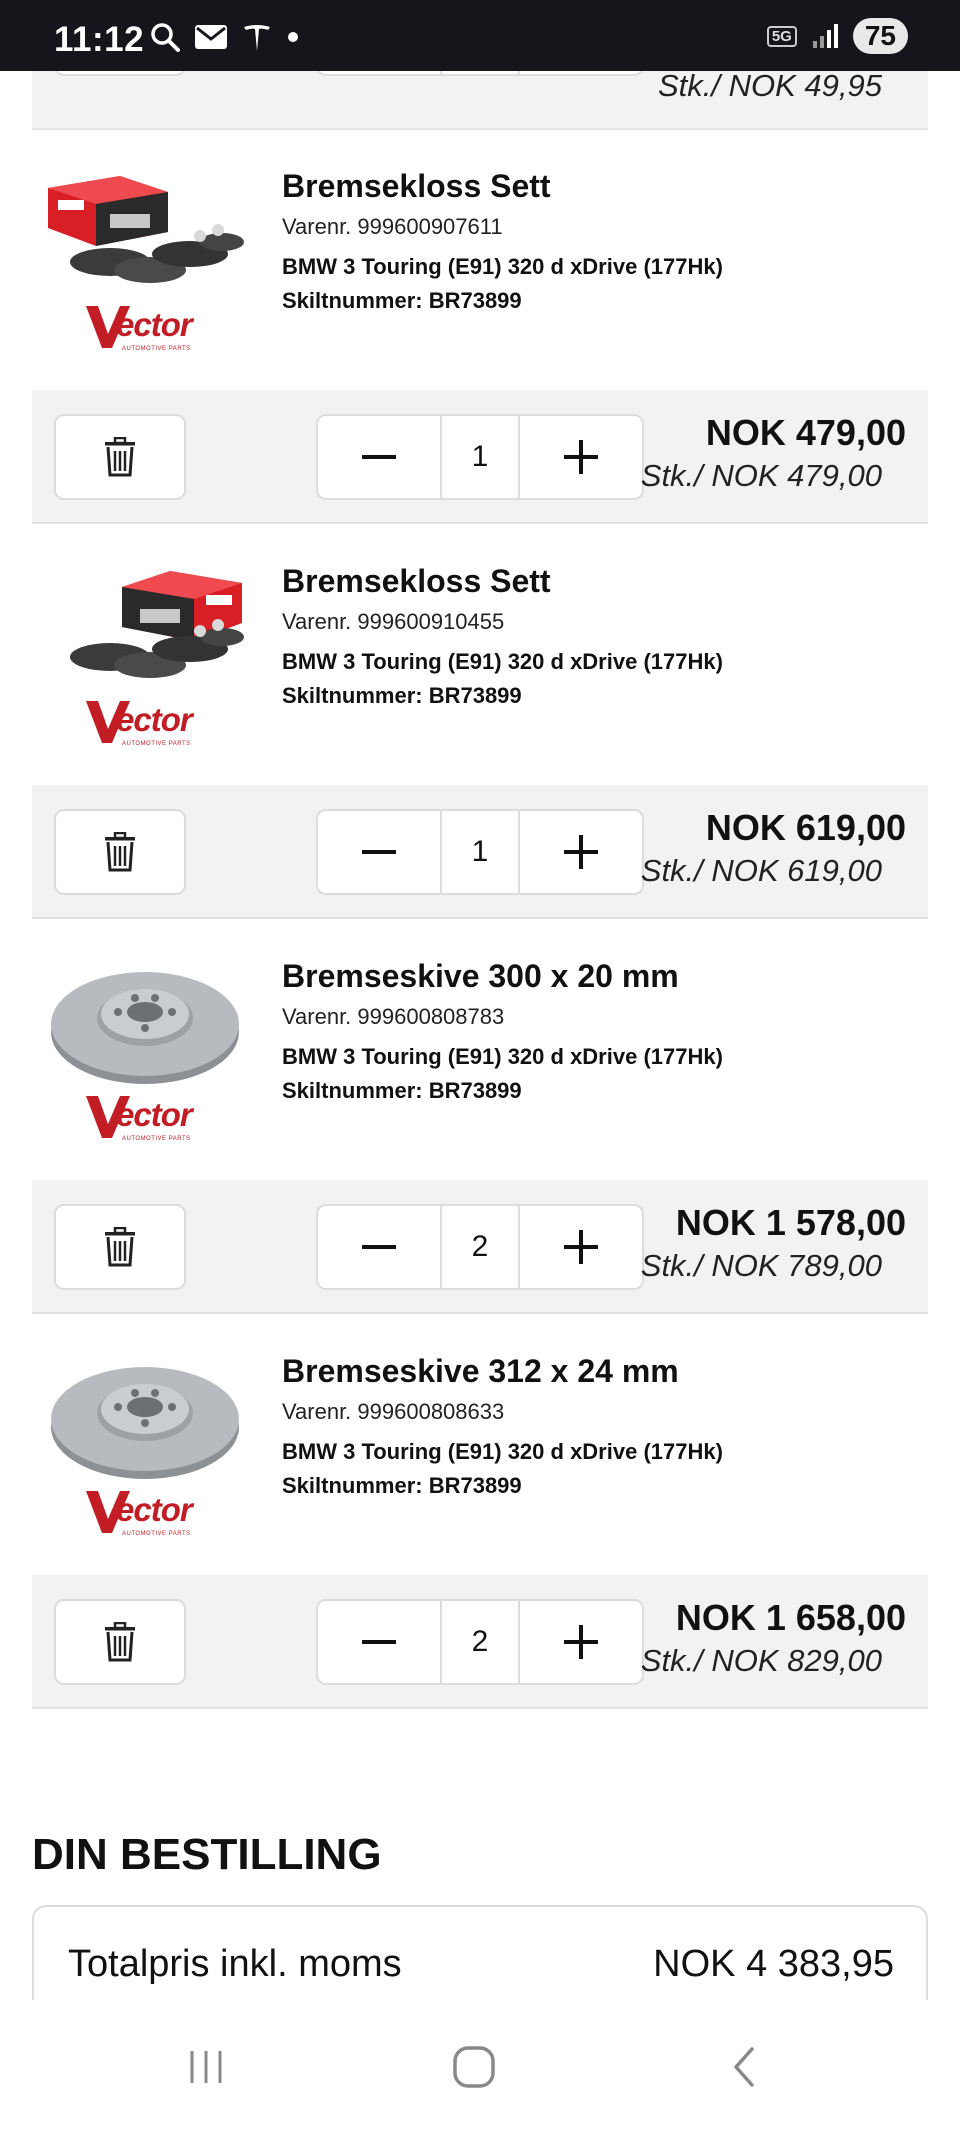 This screenshot has height=2133, width=960. I want to click on item-action-bar: 1 NOK 619,00 Stk./ NOK 619,00, so click(480, 852).